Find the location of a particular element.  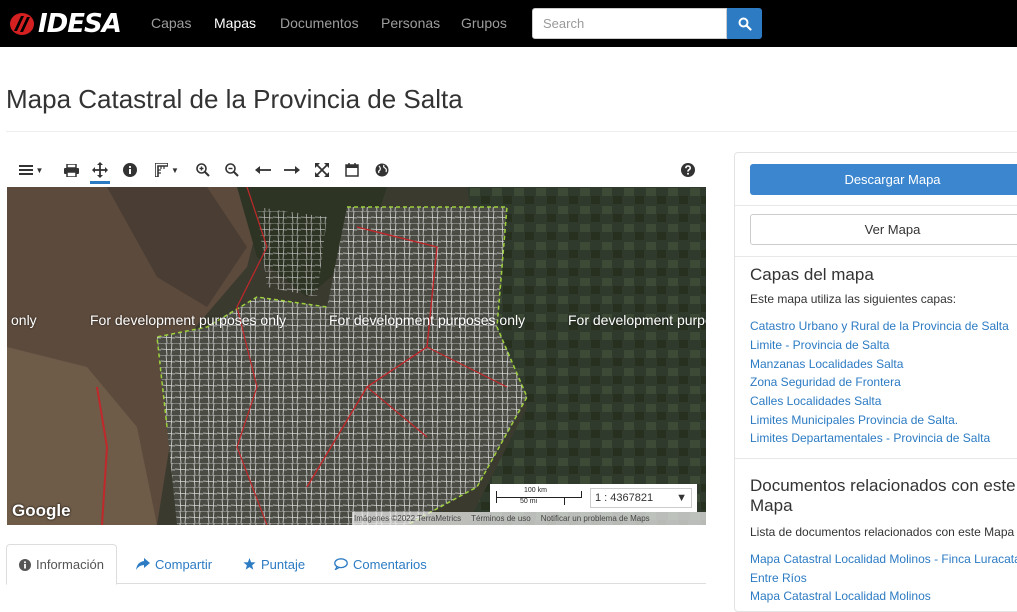

scale-select: 1 : 4367821 ▼ is located at coordinates (641, 498).